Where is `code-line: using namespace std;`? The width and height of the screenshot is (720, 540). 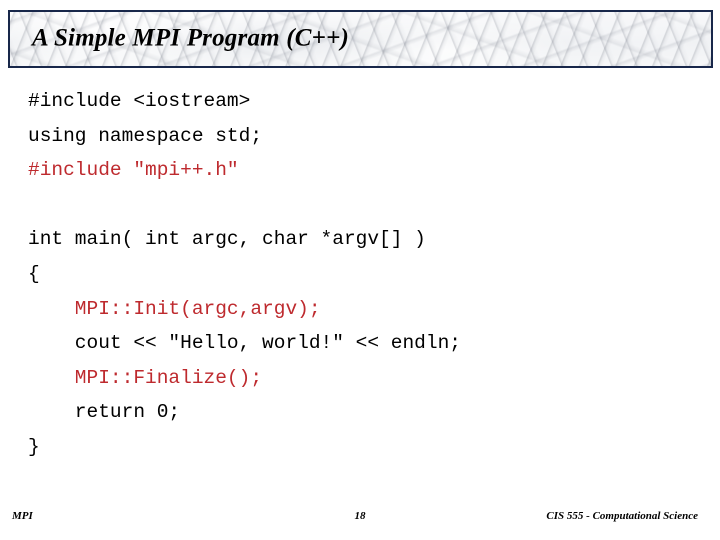 code-line: using namespace std; is located at coordinates (145, 135).